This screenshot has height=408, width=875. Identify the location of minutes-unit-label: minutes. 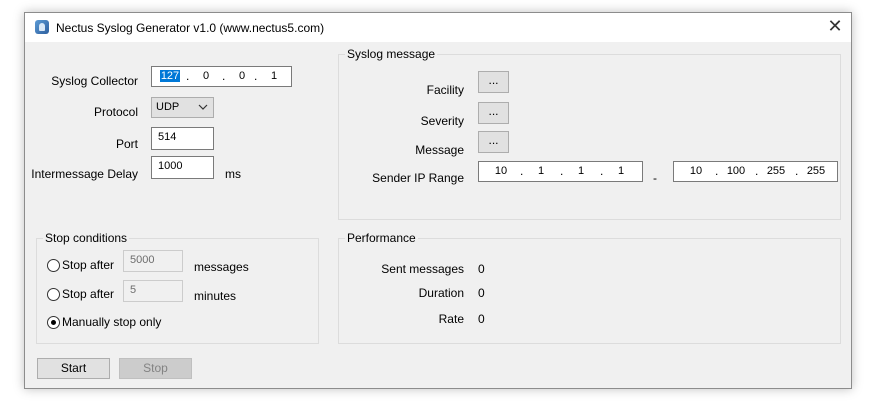
(215, 296).